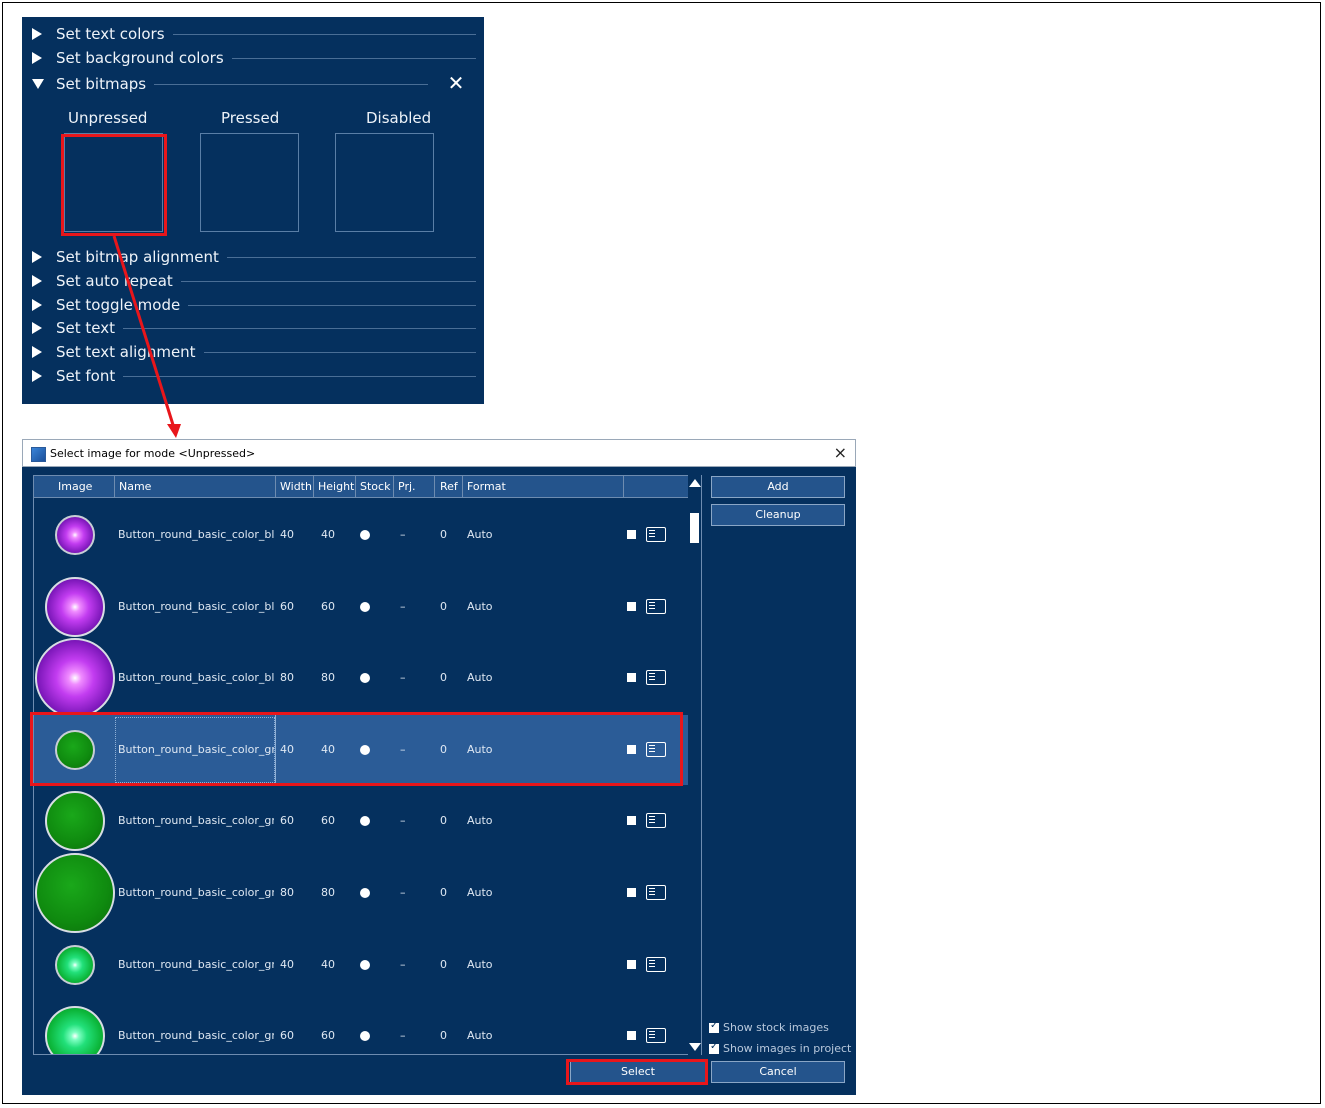  Describe the element at coordinates (253, 257) in the screenshot. I see `section-set-bitmap-alignment: Set bitmap alignment` at that location.